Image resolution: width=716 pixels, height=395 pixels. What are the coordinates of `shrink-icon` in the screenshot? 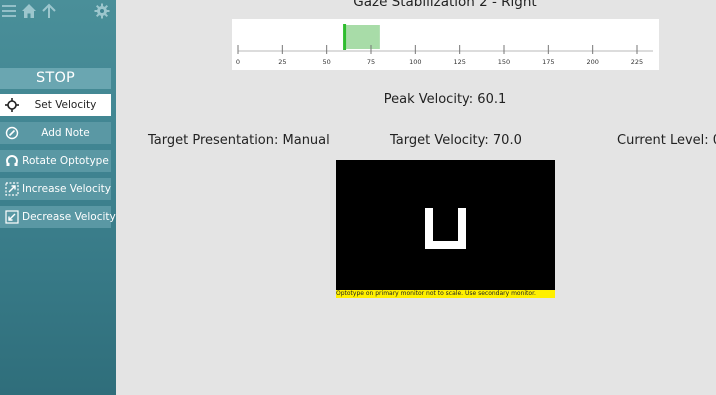 It's located at (12, 217).